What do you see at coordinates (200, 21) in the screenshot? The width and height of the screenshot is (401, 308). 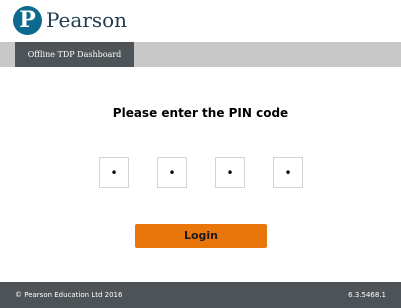 I see `header: P Pearson` at bounding box center [200, 21].